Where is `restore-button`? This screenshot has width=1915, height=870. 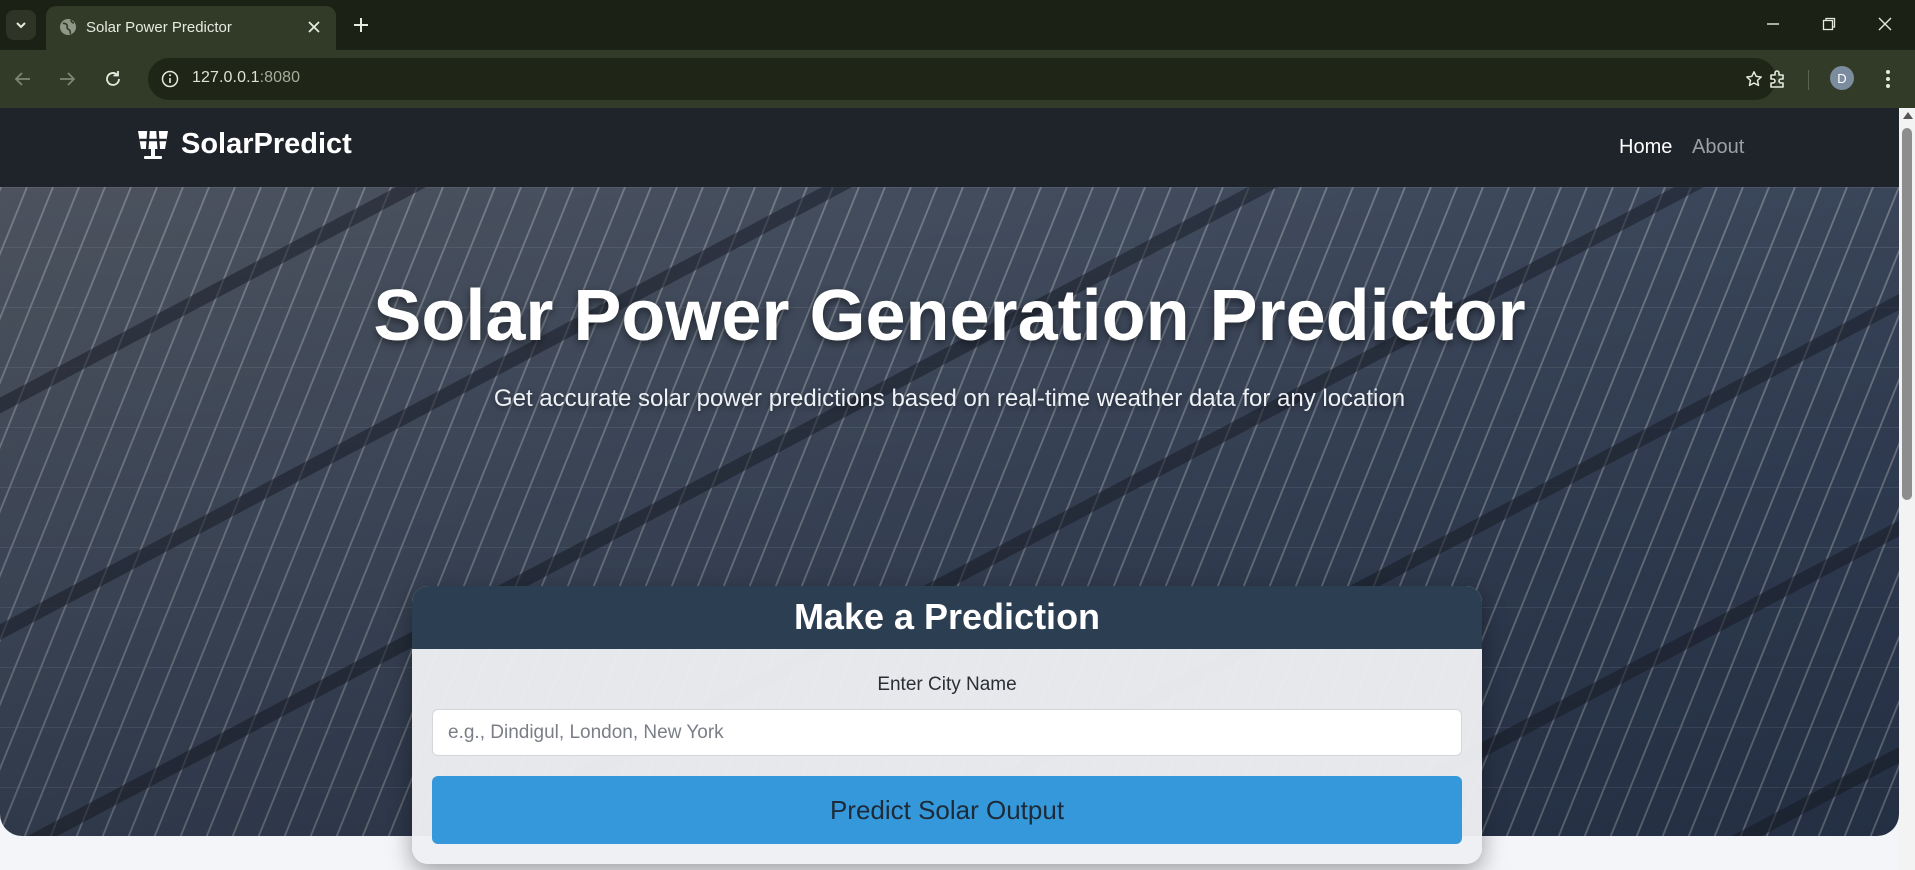 restore-button is located at coordinates (1829, 24).